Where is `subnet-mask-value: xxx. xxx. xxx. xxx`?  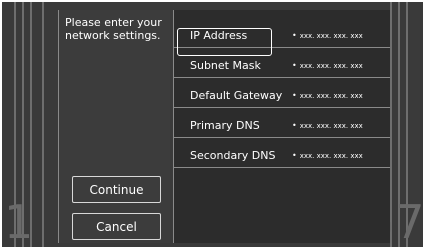
subnet-mask-value: xxx. xxx. xxx. xxx is located at coordinates (331, 66).